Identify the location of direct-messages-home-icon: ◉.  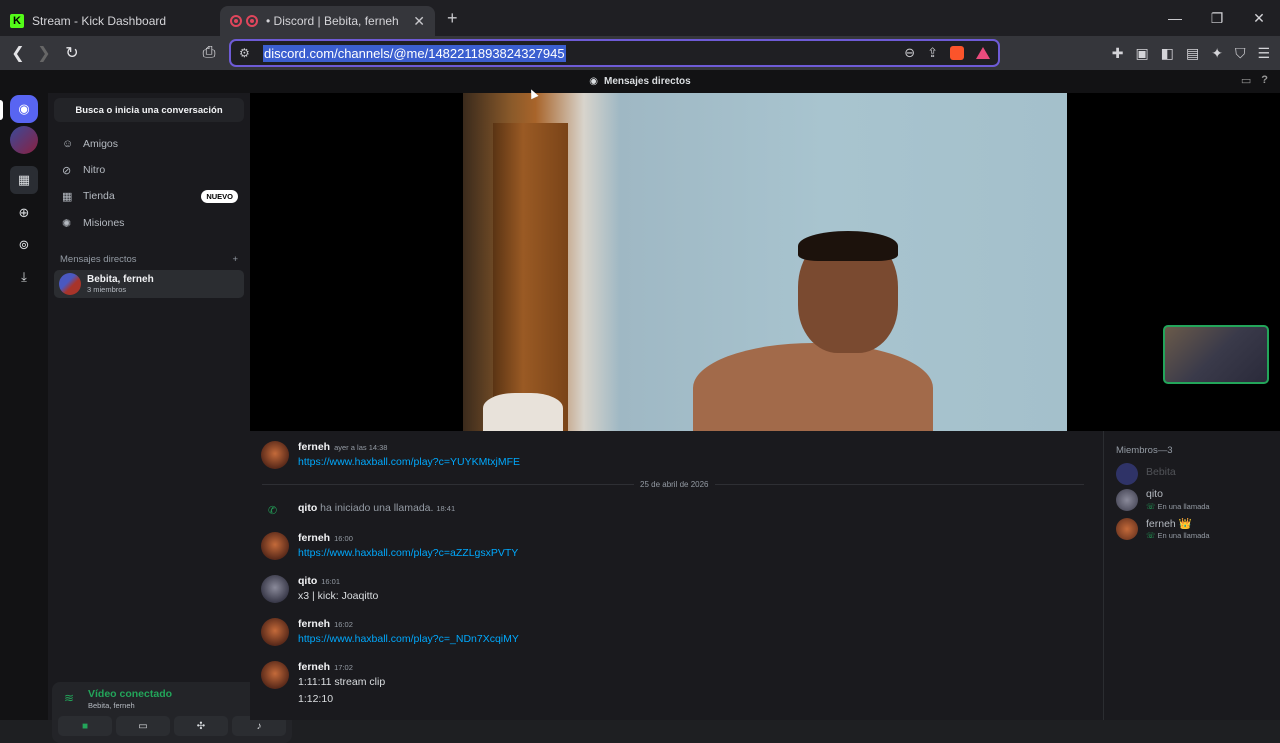
(24, 109).